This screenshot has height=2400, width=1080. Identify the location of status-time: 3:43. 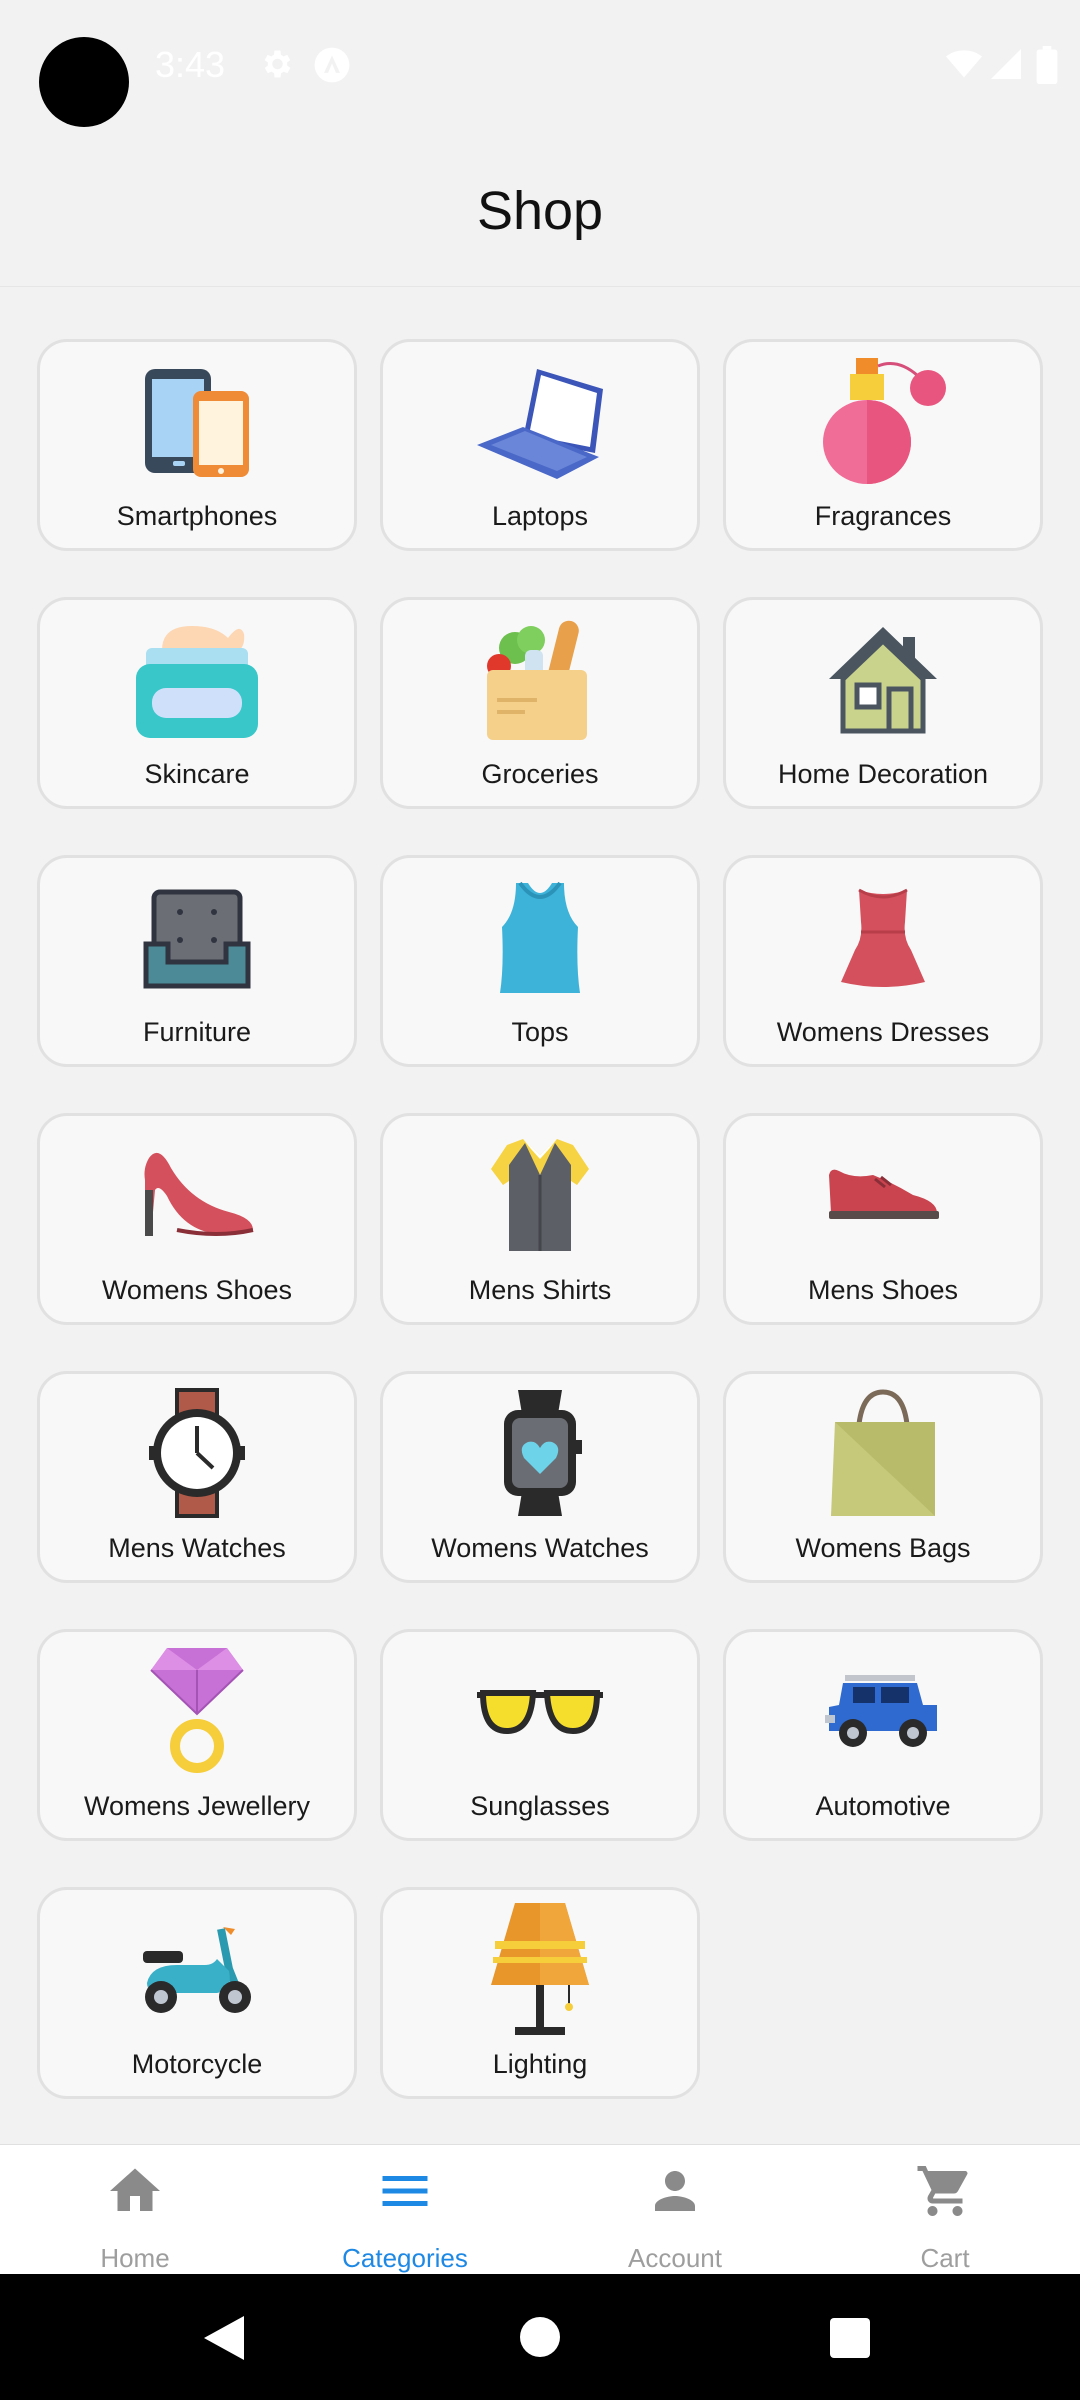
(190, 64).